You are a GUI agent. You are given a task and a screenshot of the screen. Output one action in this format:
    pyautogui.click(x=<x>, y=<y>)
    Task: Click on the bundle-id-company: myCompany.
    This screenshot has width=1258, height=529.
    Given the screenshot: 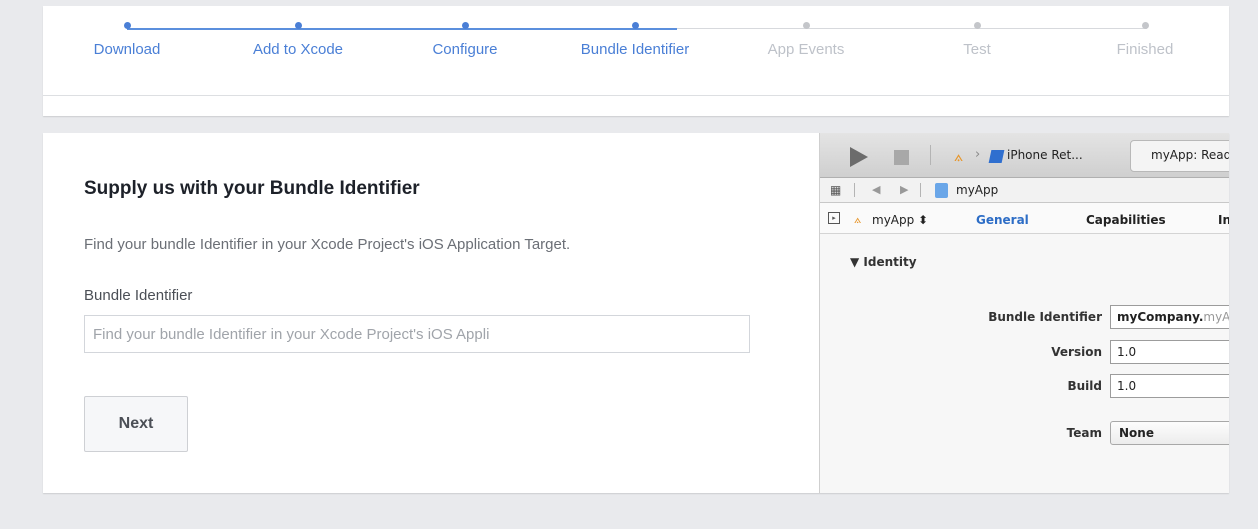 What is the action you would take?
    pyautogui.click(x=1160, y=317)
    